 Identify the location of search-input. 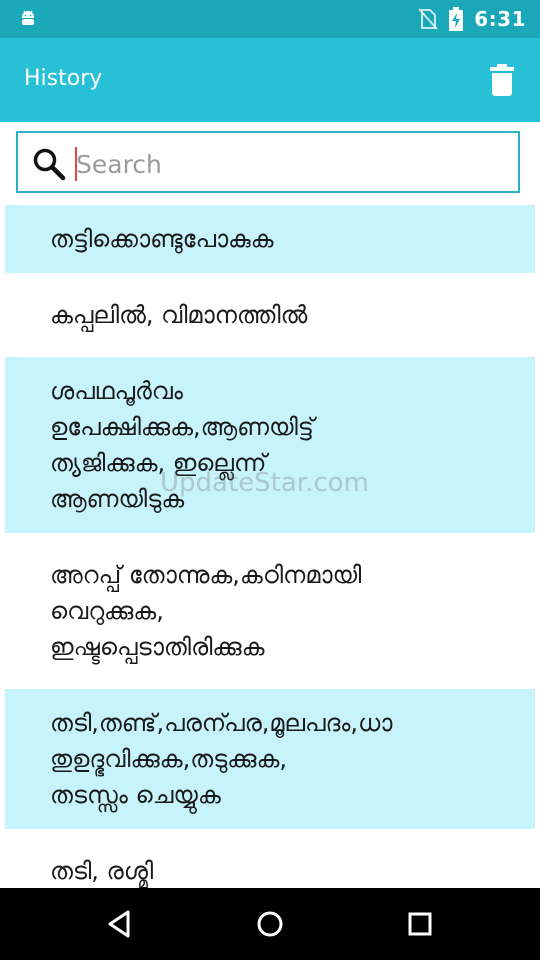
(291, 164).